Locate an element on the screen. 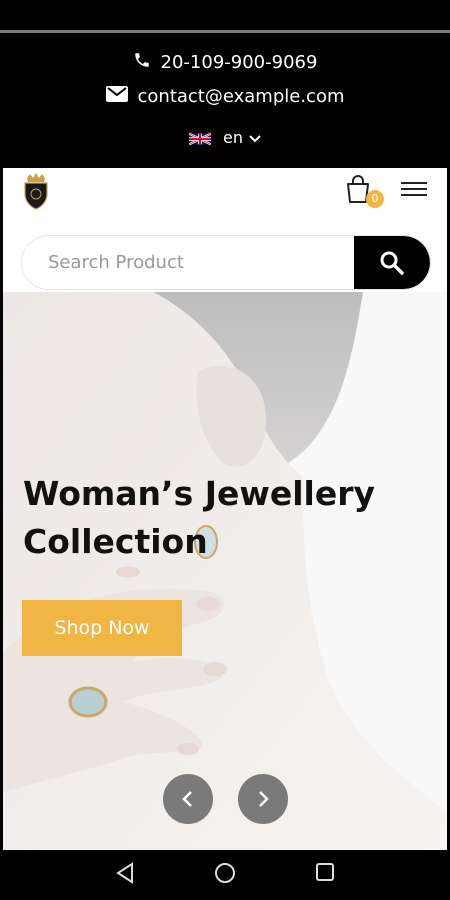 The height and width of the screenshot is (900, 450). mail-icon is located at coordinates (116, 96).